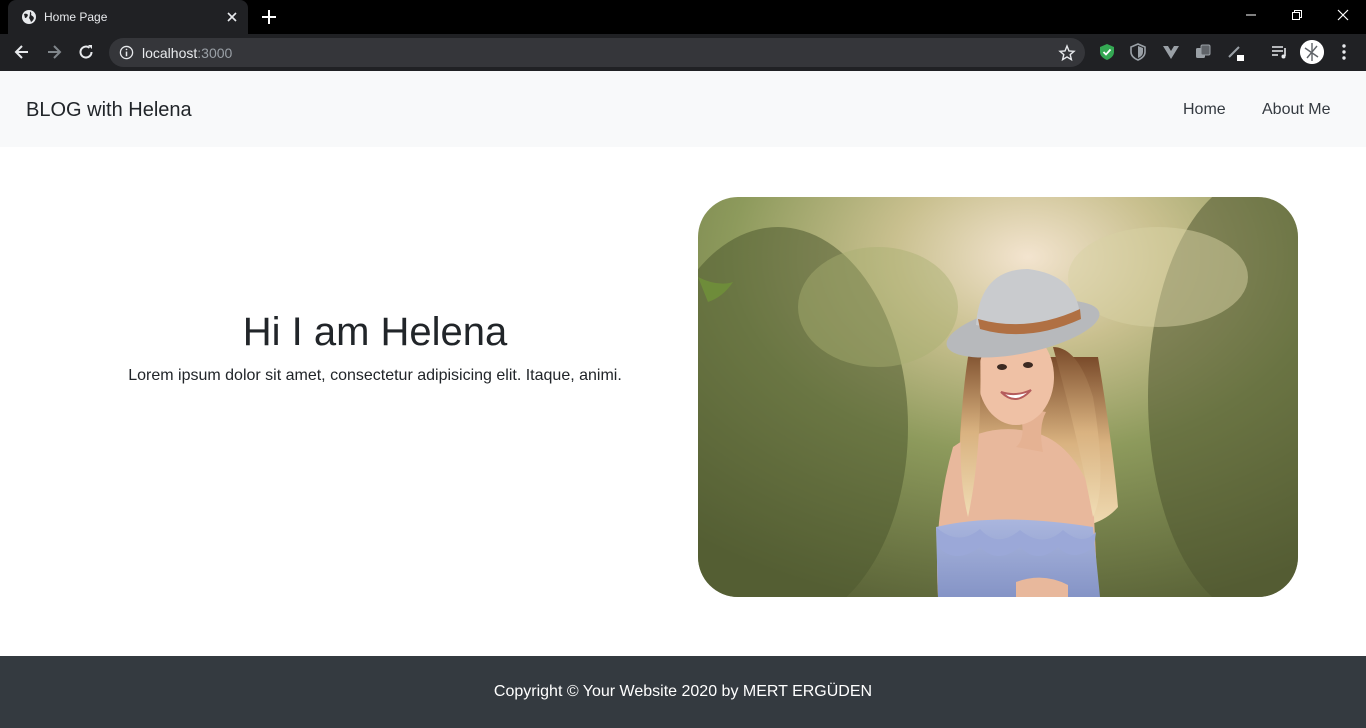 The height and width of the screenshot is (728, 1366). Describe the element at coordinates (86, 52) in the screenshot. I see `reload-icon` at that location.